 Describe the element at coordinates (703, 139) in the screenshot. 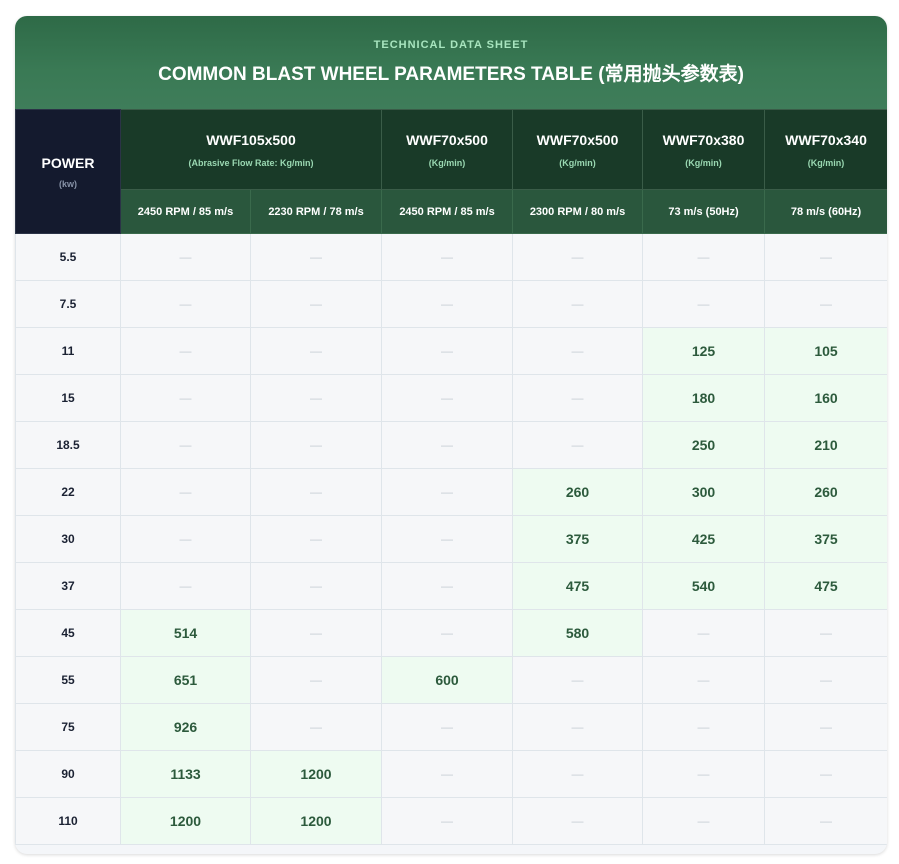

I see `model-name: WWF70x380` at that location.